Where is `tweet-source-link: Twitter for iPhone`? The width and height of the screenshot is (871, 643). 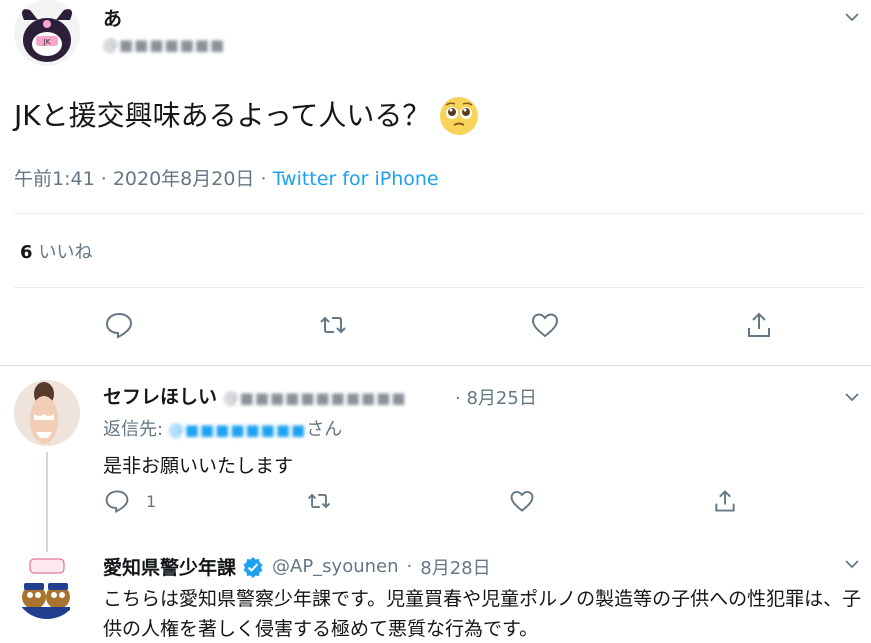 tweet-source-link: Twitter for iPhone is located at coordinates (356, 179).